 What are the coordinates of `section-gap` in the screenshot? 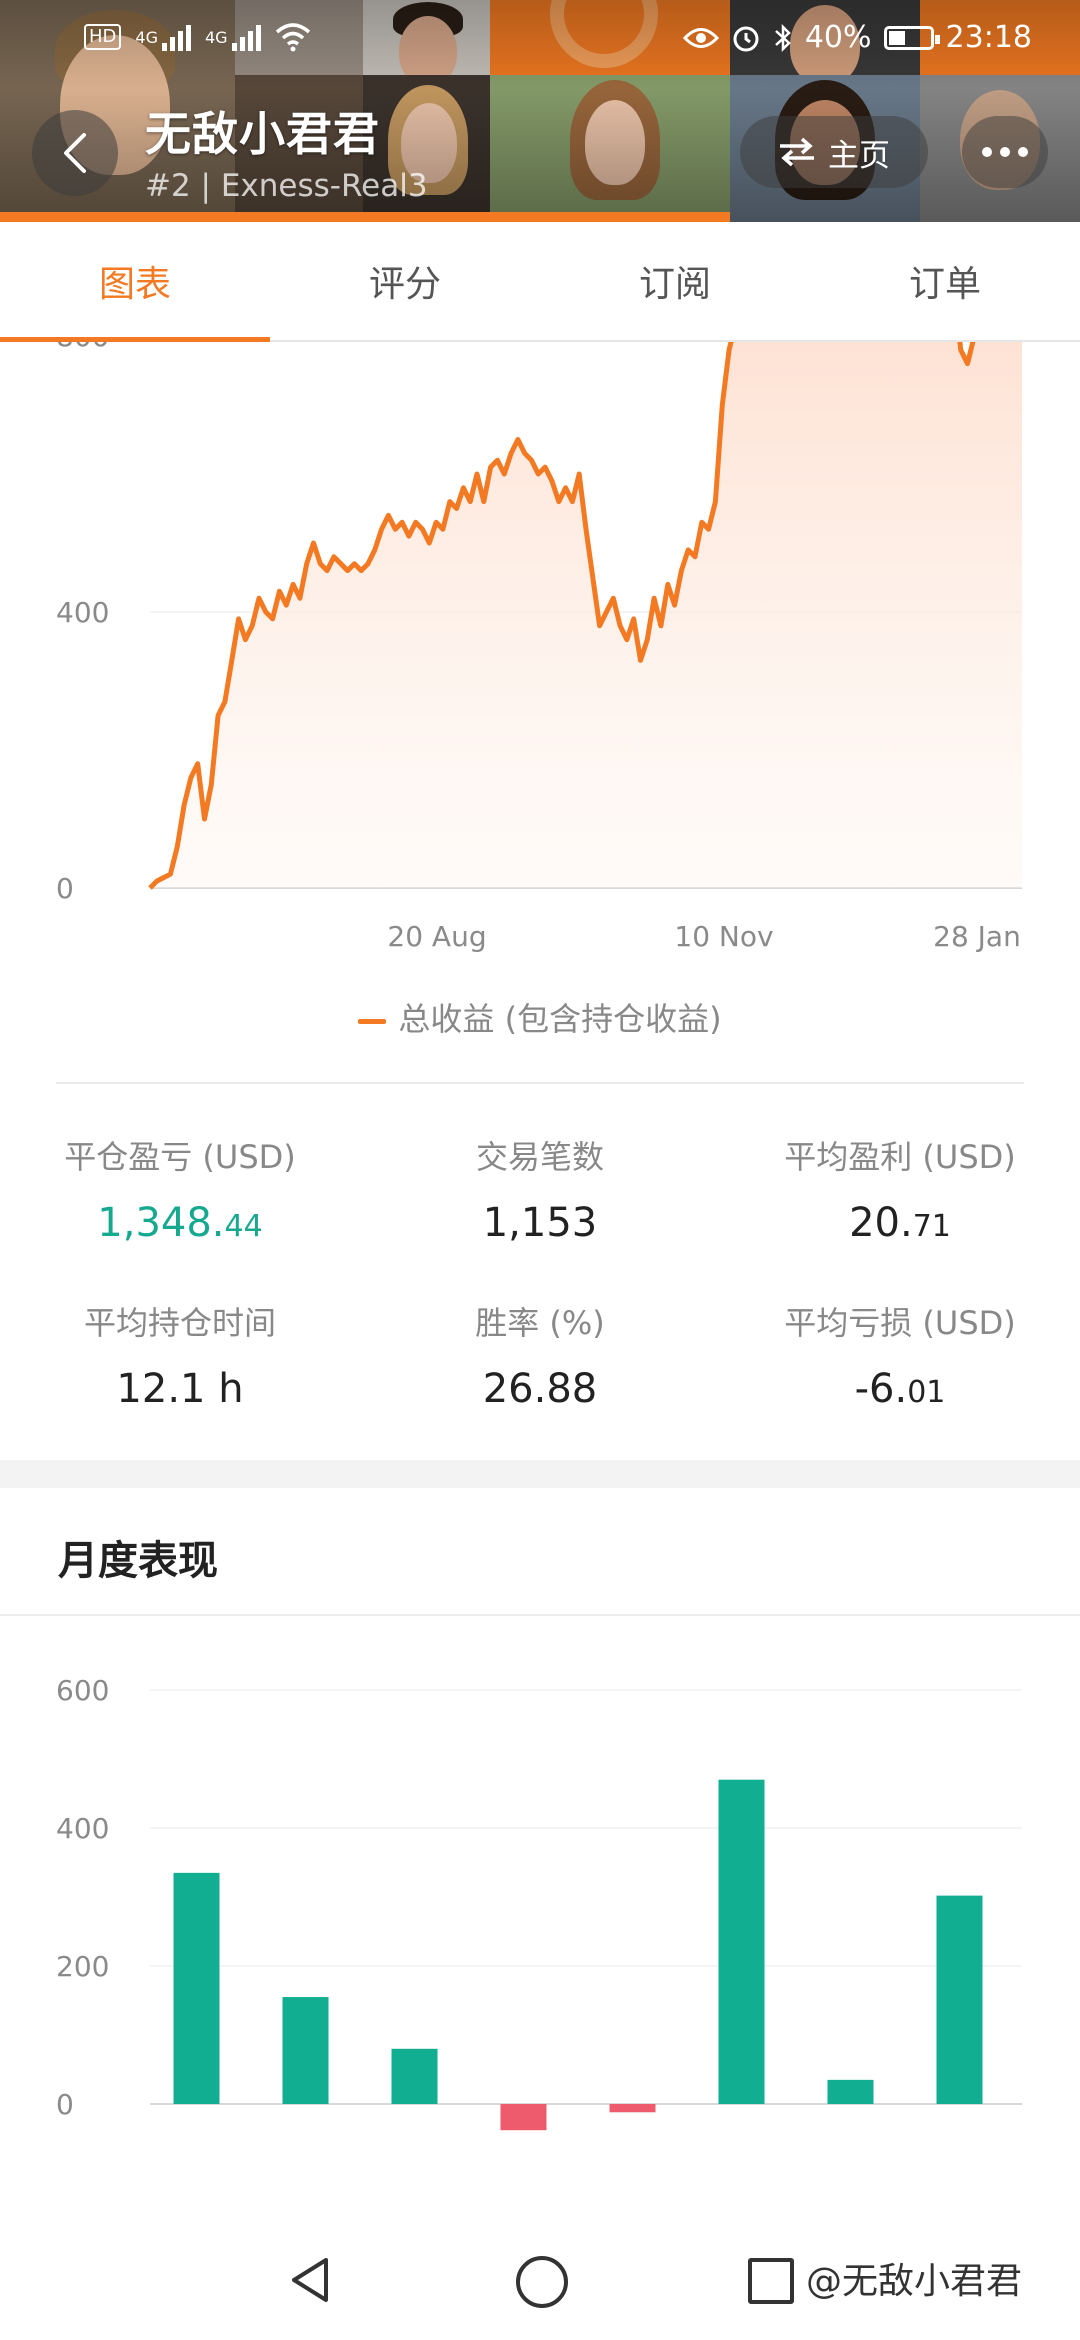 It's located at (540, 1474).